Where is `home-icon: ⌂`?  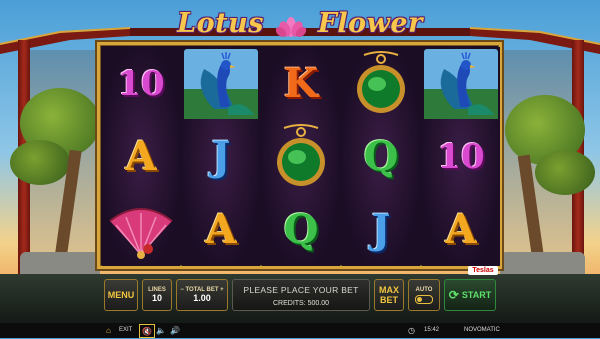 home-icon: ⌂ is located at coordinates (108, 330).